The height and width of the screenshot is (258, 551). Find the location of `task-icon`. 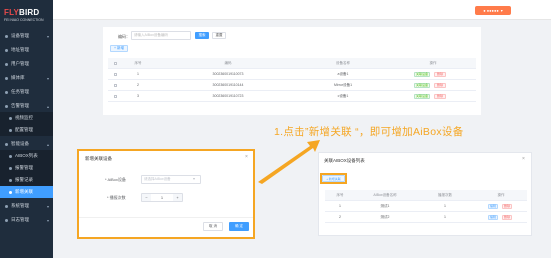

task-icon is located at coordinates (6, 92).